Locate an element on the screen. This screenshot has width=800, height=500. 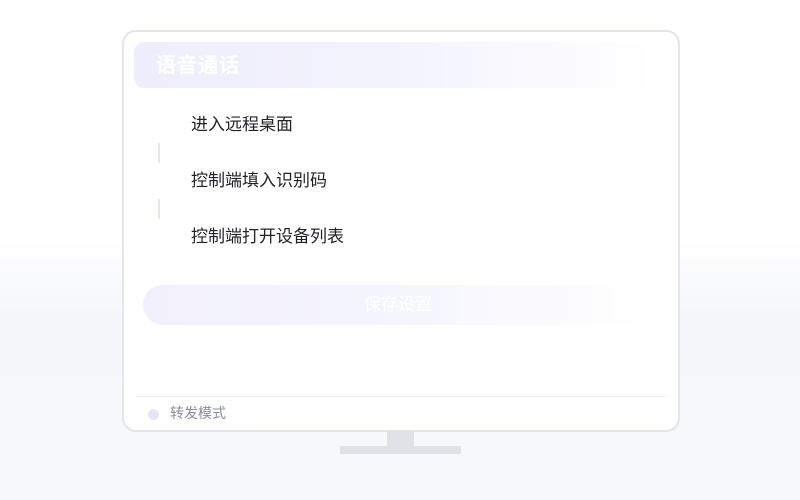
monitor-stand-base is located at coordinates (400, 450).